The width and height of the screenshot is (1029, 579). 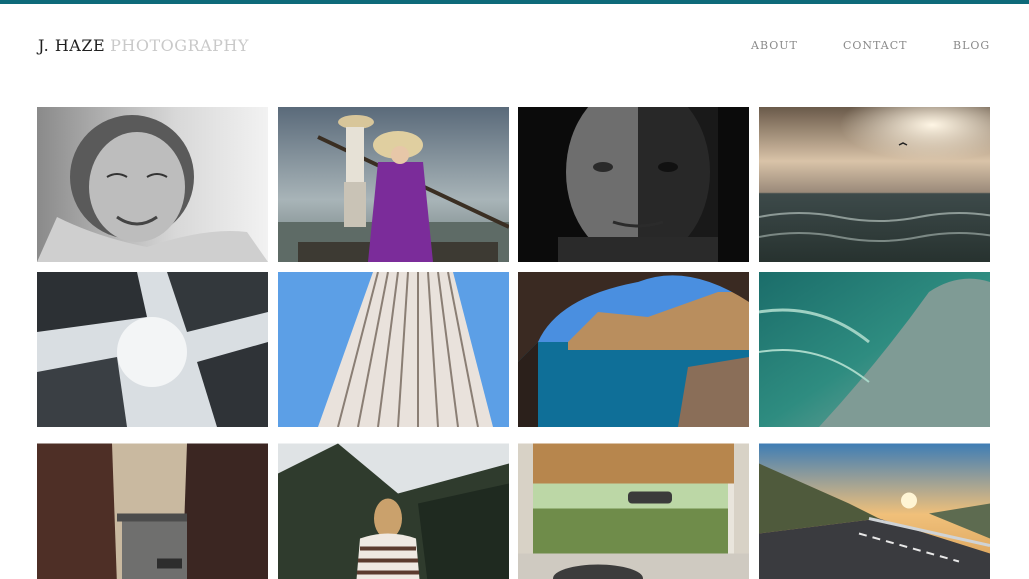 I want to click on elderly-woman-image, so click(x=152, y=184).